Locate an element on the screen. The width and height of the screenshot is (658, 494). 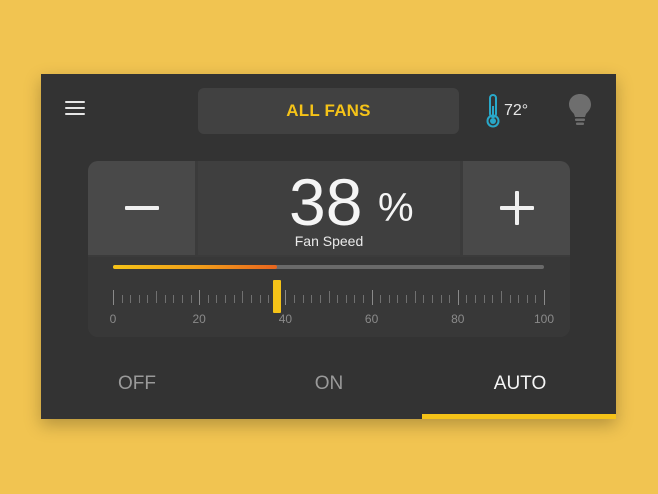
speed-slider: 0 20 40 60 80 100 is located at coordinates (329, 297).